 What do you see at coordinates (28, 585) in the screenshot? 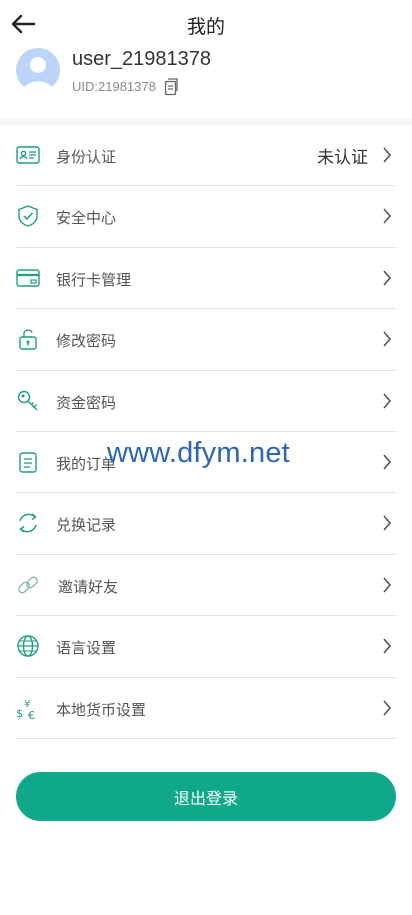
I see `link-icon` at bounding box center [28, 585].